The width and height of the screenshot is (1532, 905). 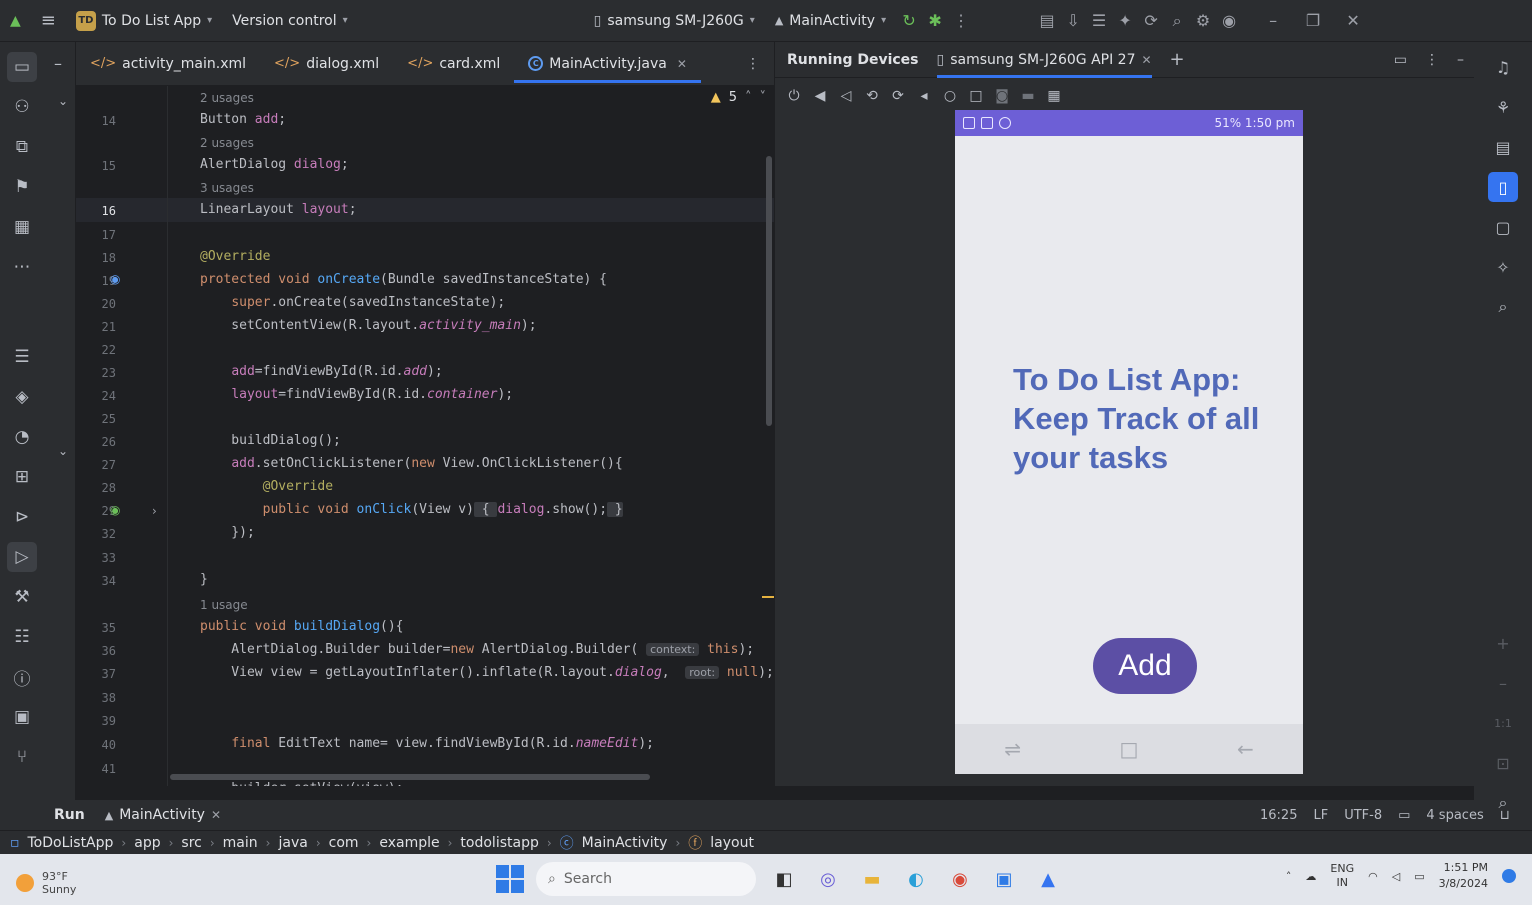 What do you see at coordinates (768, 597) in the screenshot?
I see `warning-marker` at bounding box center [768, 597].